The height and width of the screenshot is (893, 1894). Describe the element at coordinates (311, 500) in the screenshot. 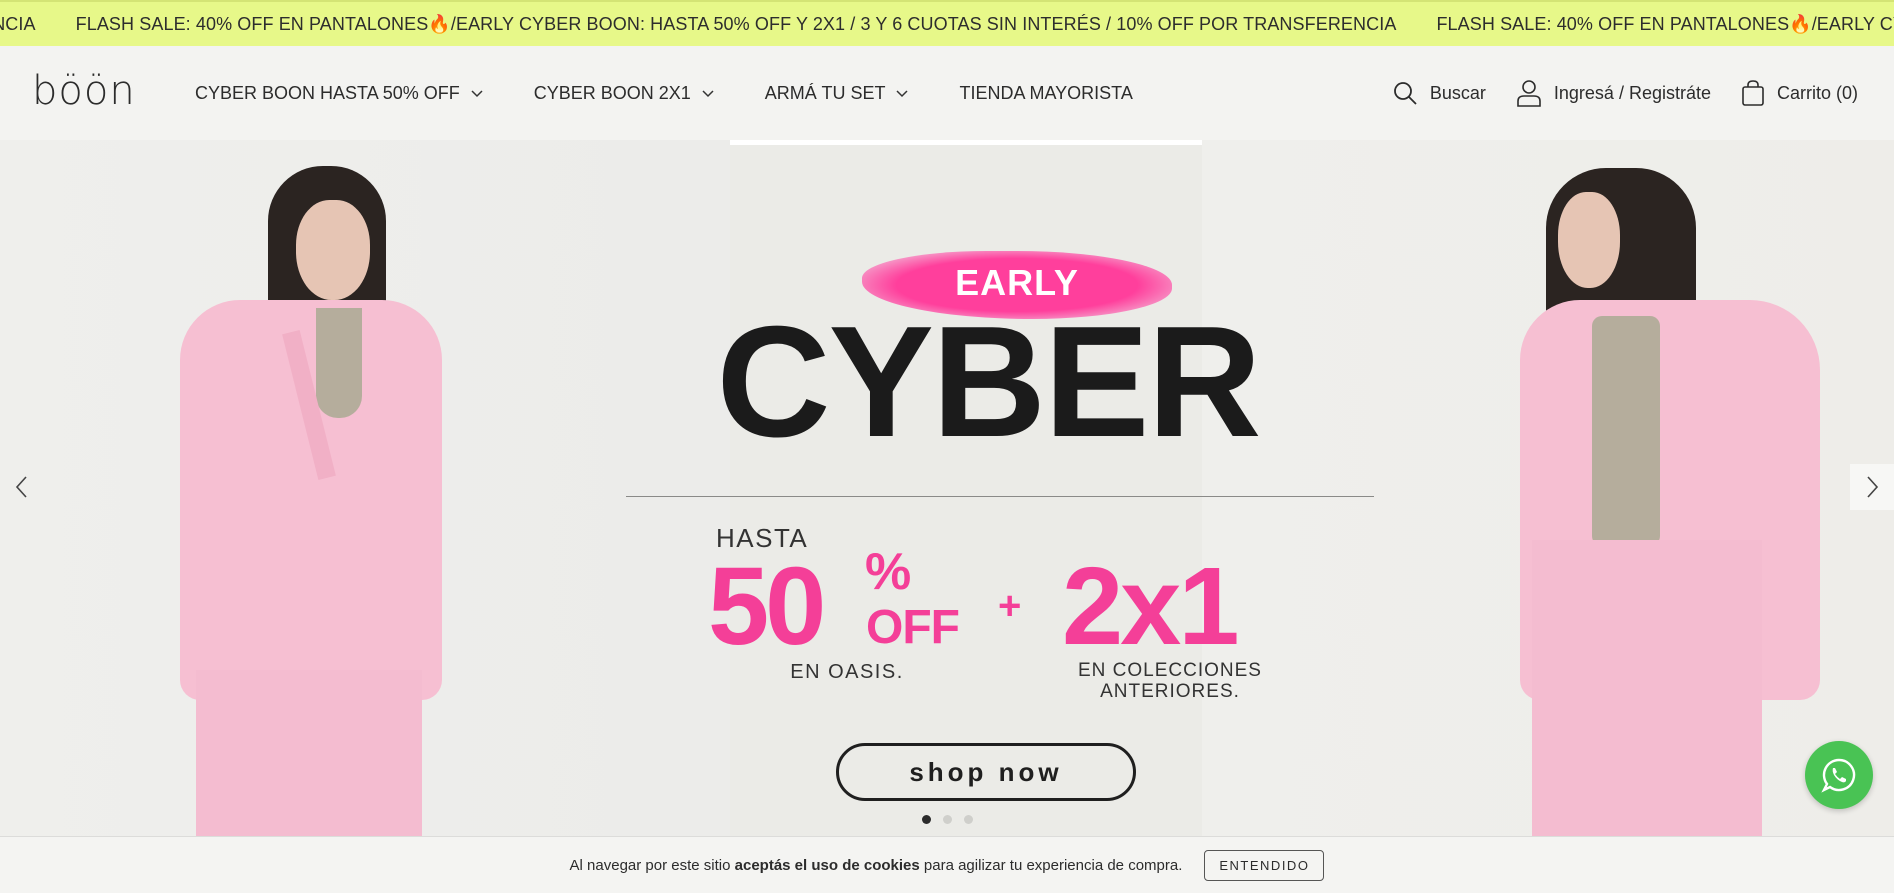

I see `model-jacket` at that location.